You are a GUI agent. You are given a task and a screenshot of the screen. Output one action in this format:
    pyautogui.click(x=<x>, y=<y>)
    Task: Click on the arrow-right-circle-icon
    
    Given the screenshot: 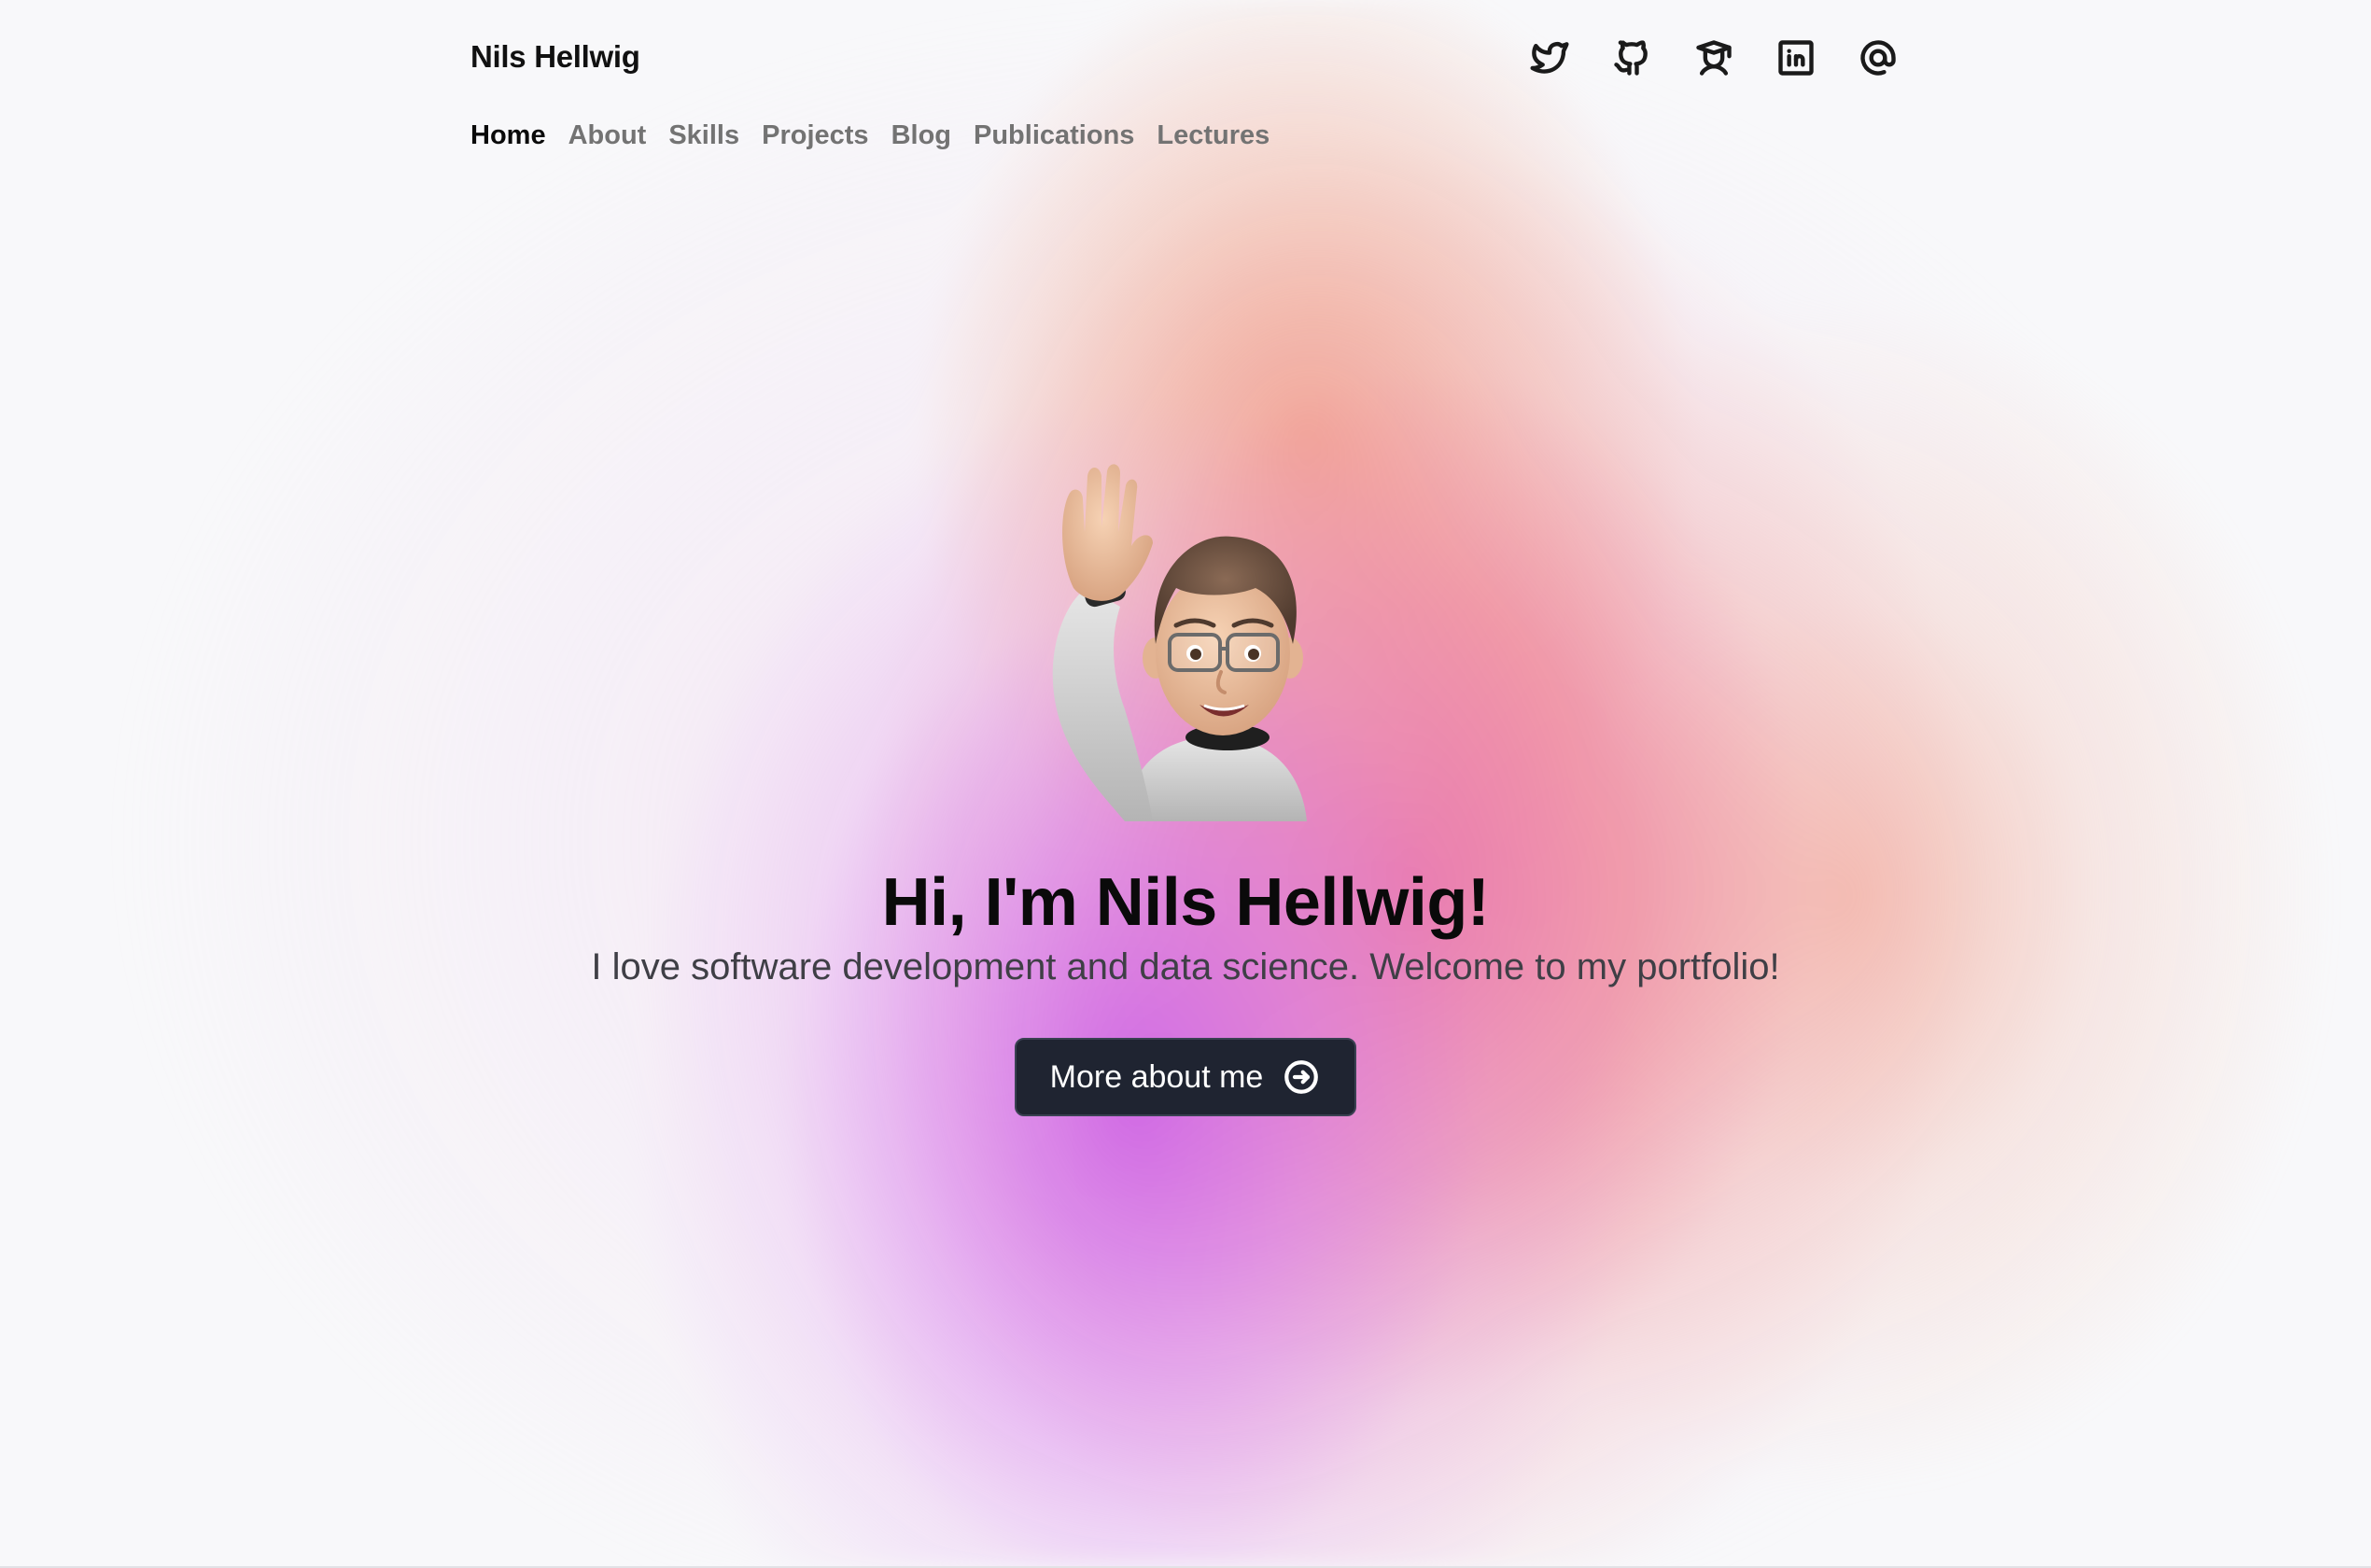 What is the action you would take?
    pyautogui.click(x=1301, y=1077)
    